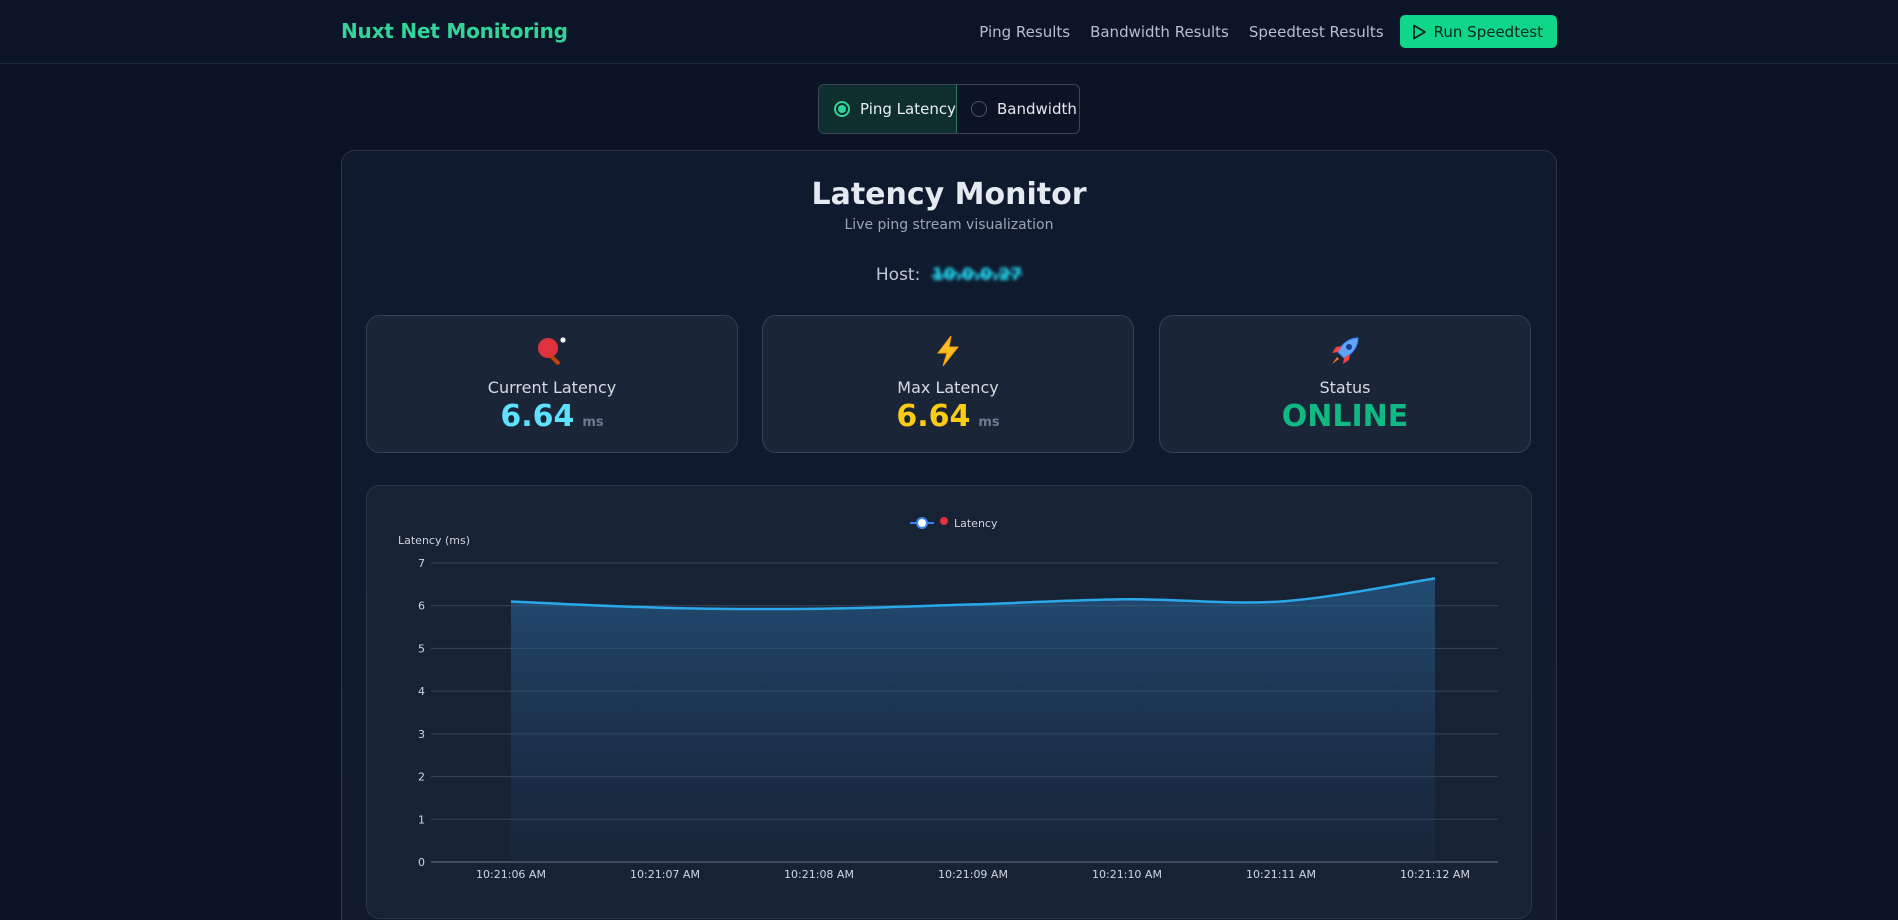 The image size is (1898, 920). I want to click on y-tick-label: 0, so click(421, 862).